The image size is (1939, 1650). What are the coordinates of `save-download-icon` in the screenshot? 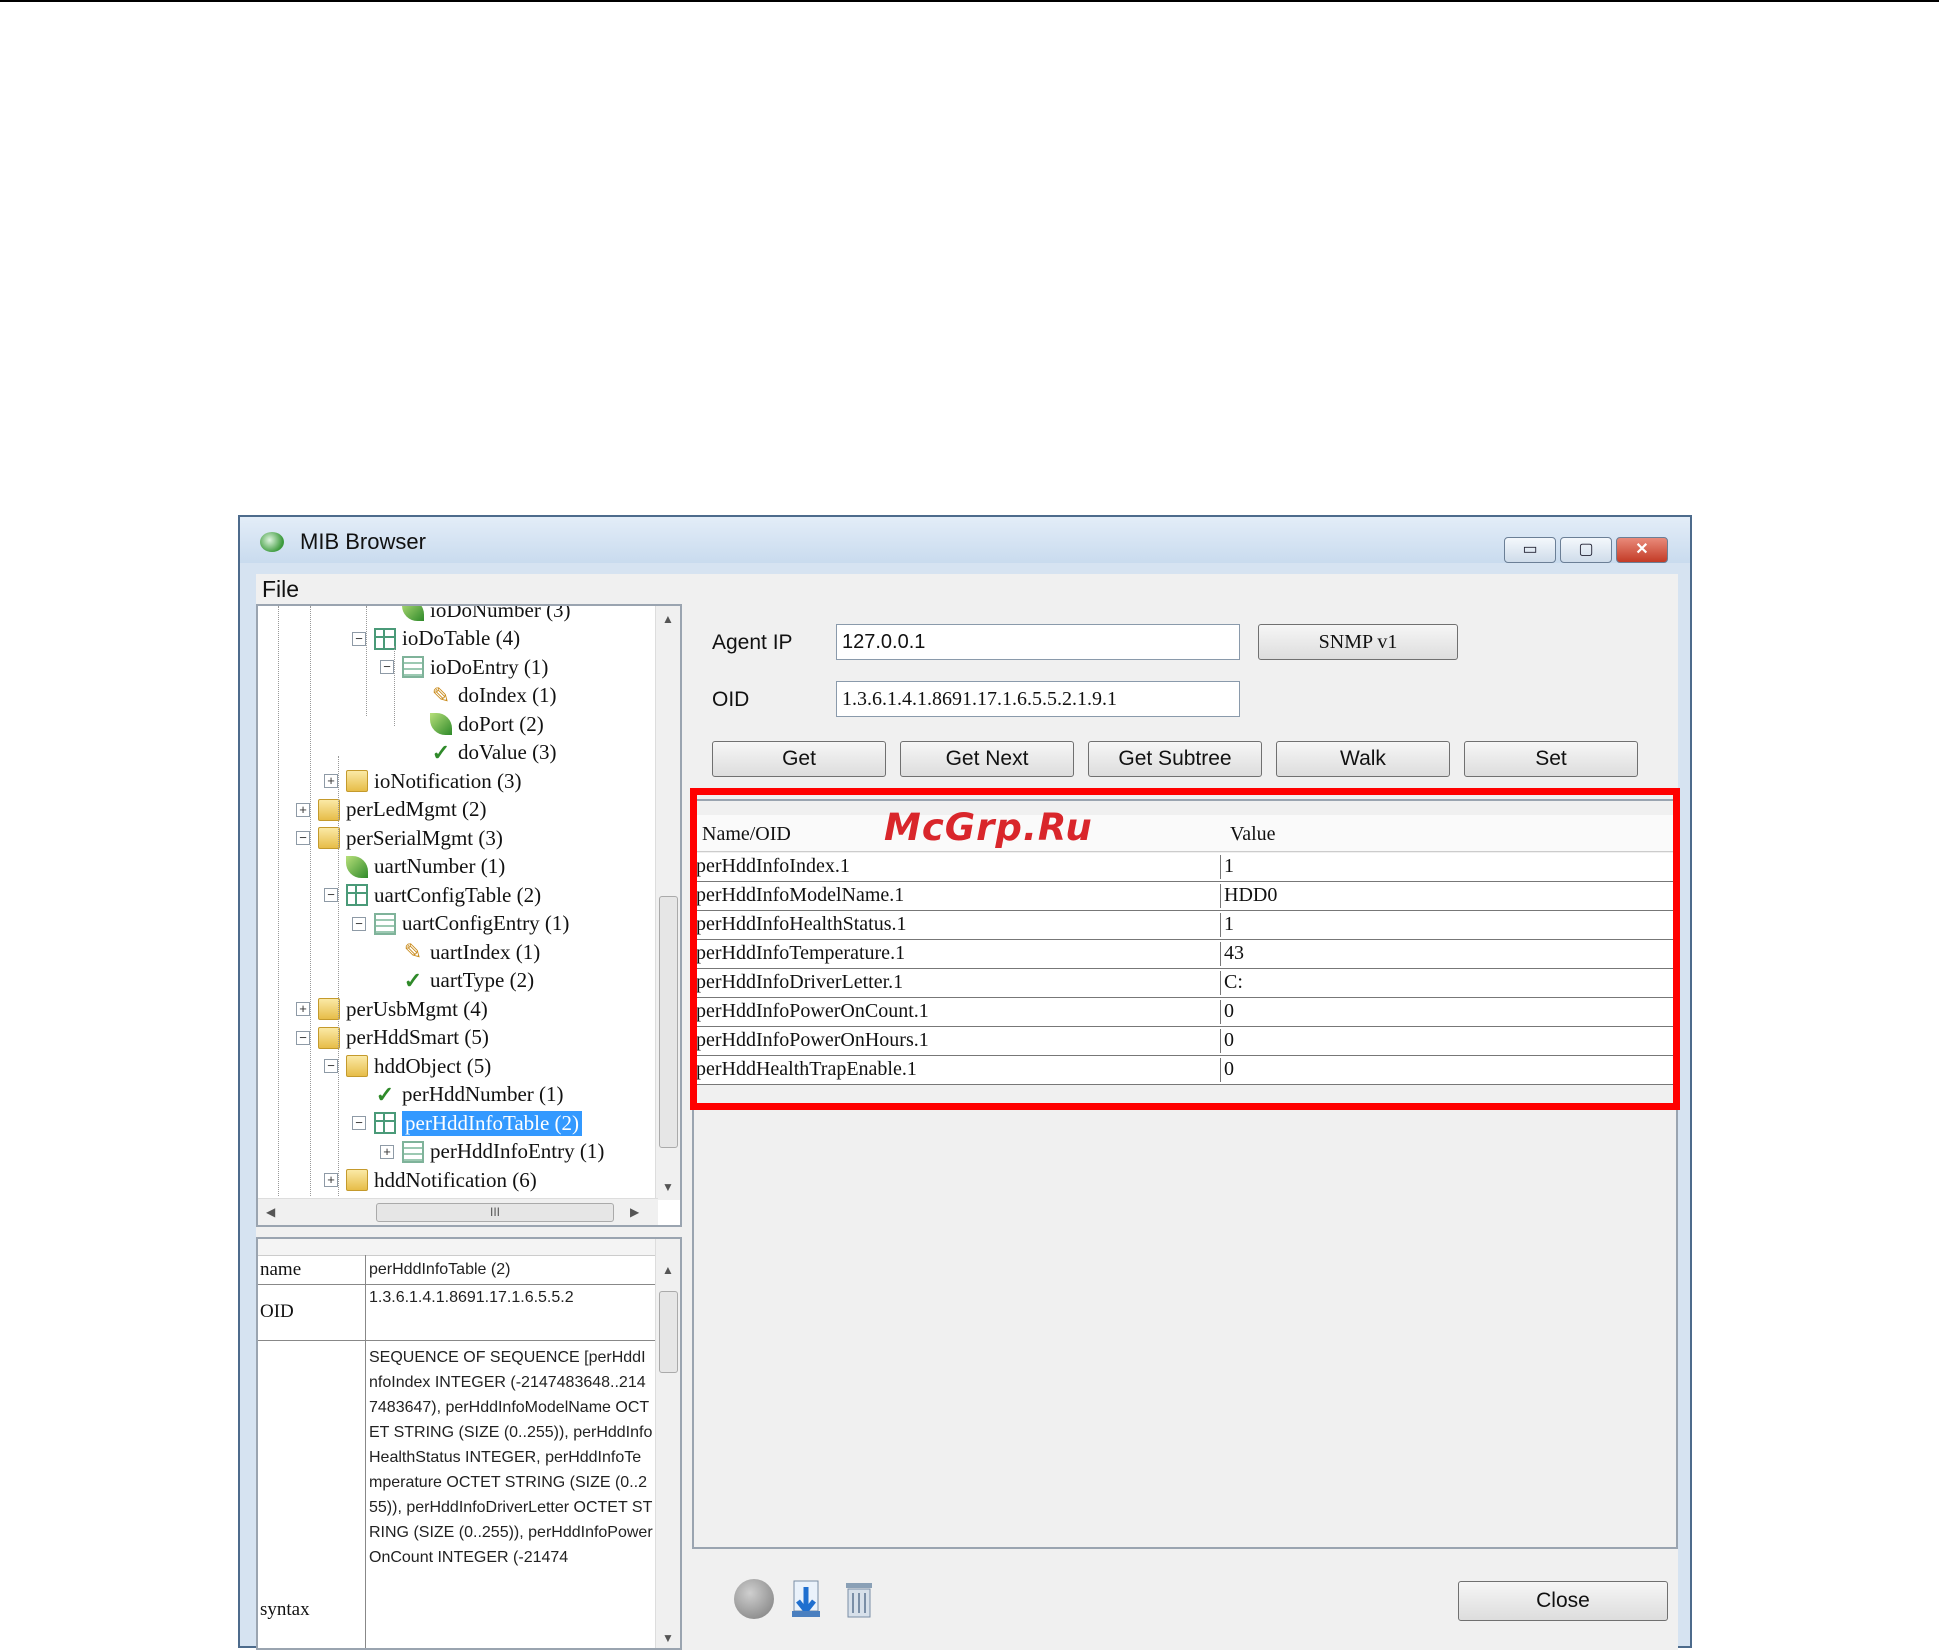 It's located at (806, 1599).